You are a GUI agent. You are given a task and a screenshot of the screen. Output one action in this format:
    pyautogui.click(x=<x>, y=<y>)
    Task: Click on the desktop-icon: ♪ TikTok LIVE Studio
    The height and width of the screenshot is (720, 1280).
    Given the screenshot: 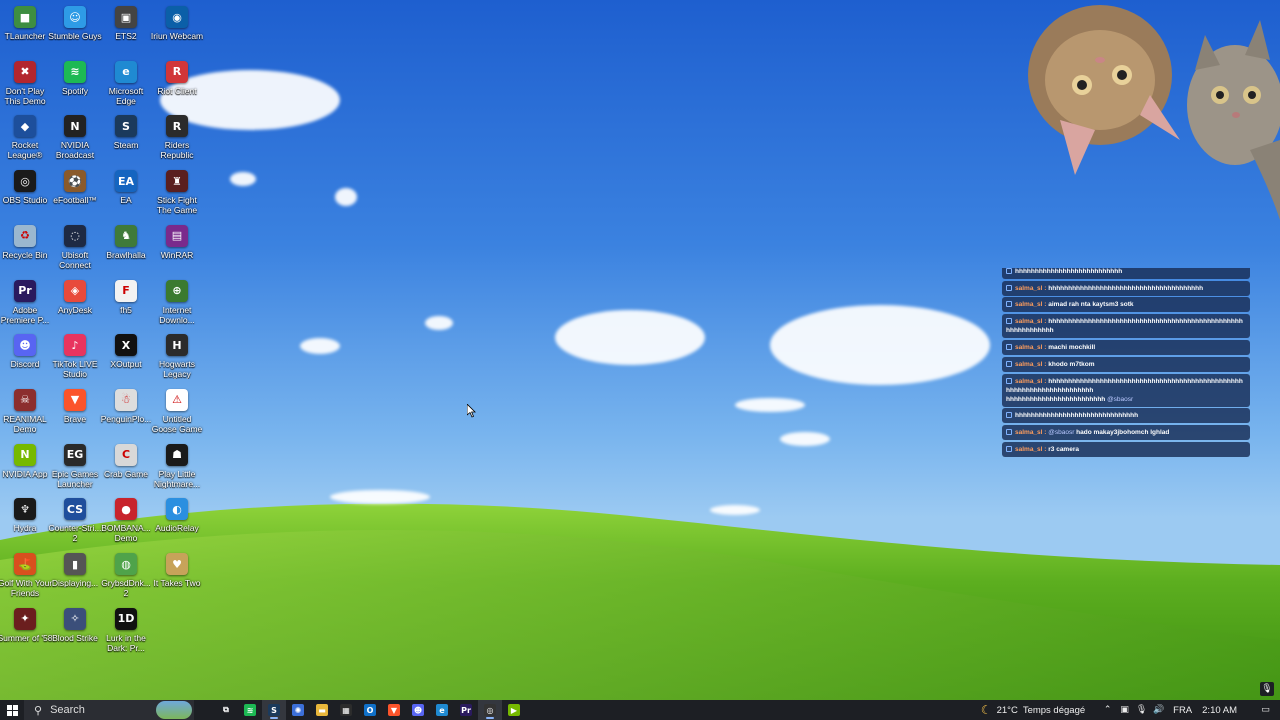 What is the action you would take?
    pyautogui.click(x=75, y=357)
    